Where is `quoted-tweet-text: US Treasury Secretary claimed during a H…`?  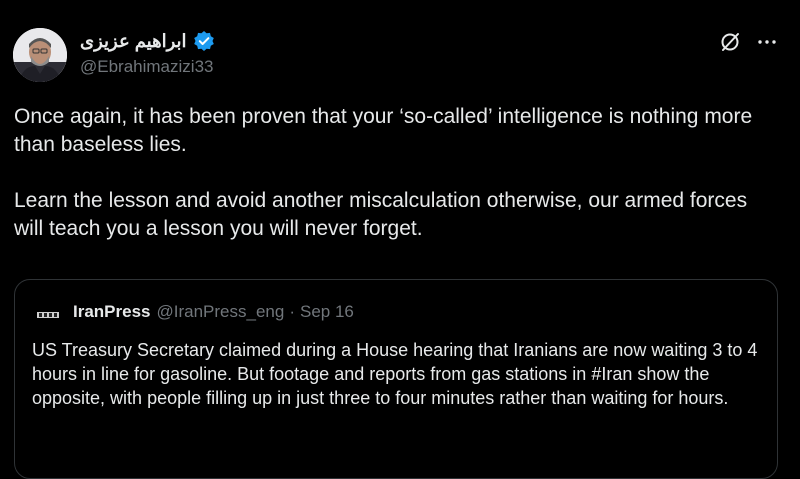
quoted-tweet-text: US Treasury Secretary claimed during a H… is located at coordinates (395, 374).